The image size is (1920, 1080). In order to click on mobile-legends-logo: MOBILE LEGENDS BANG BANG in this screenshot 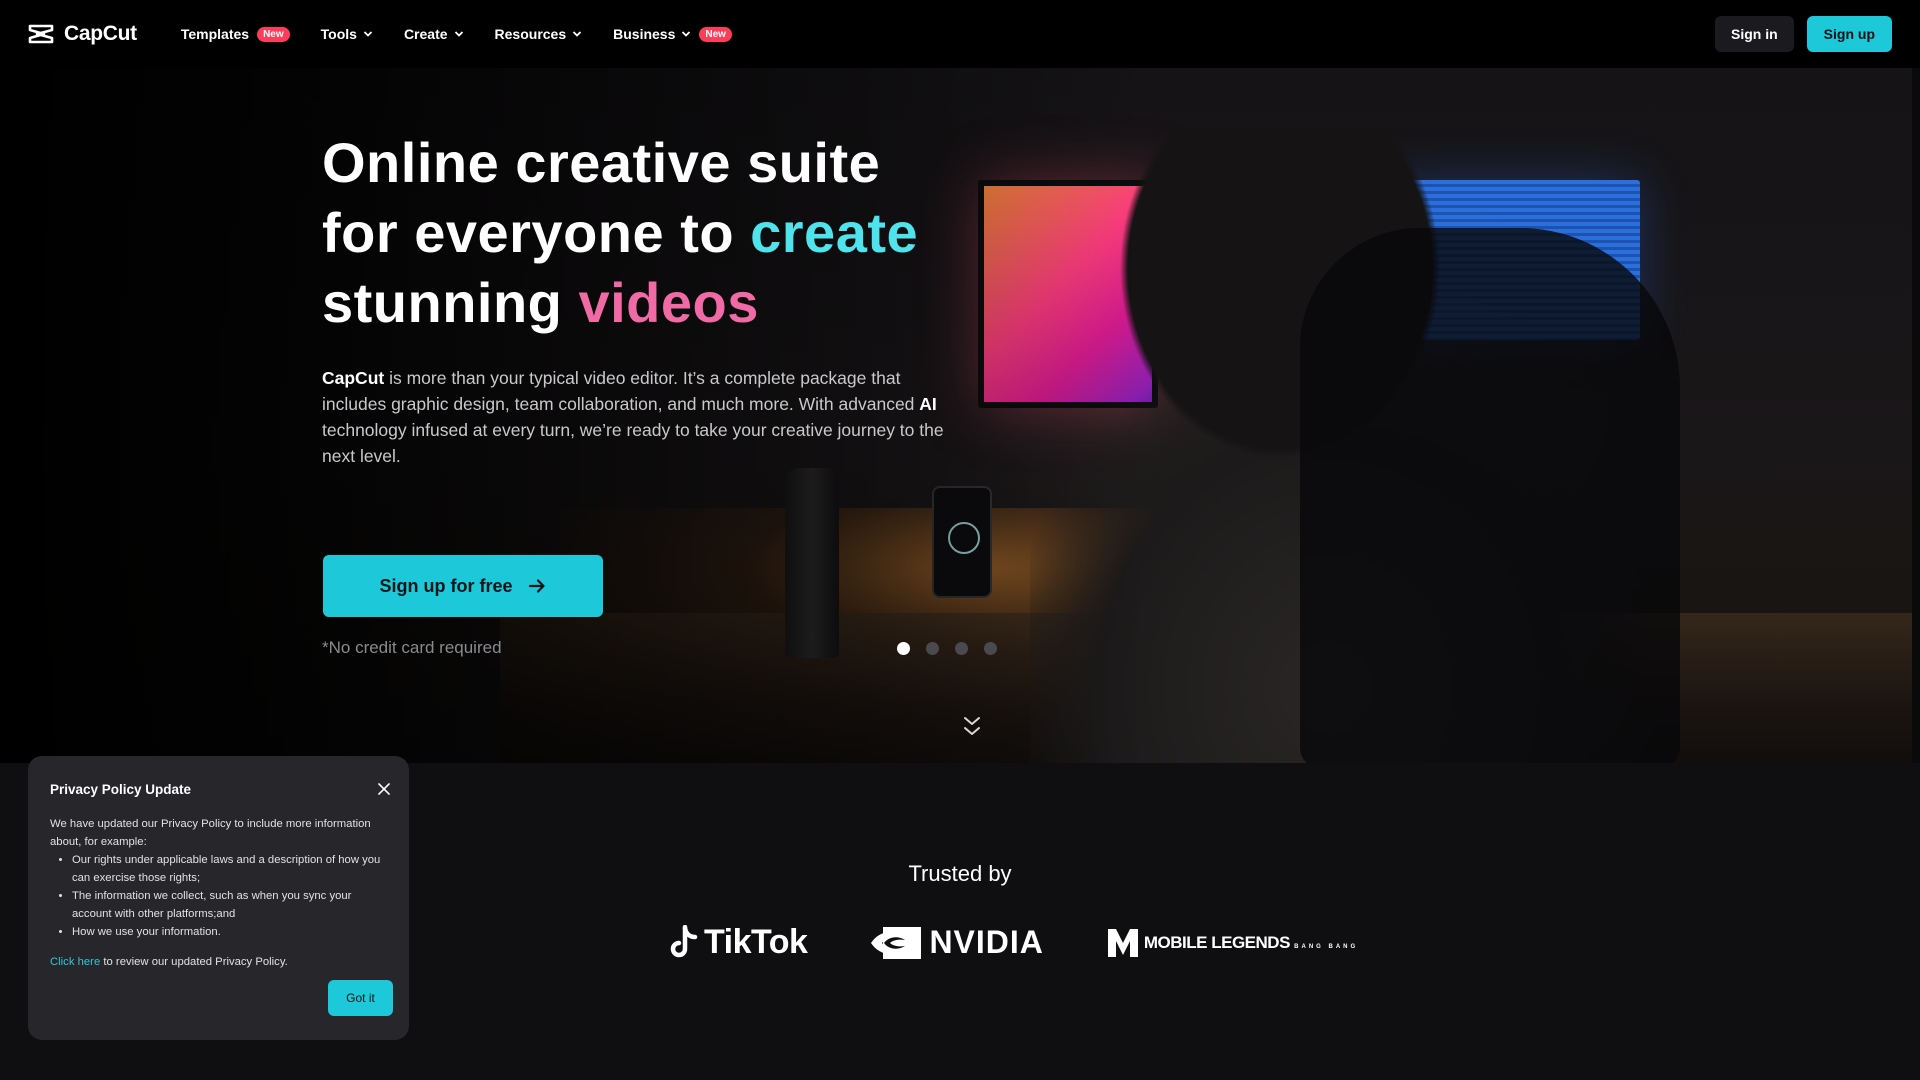, I will do `click(1232, 943)`.